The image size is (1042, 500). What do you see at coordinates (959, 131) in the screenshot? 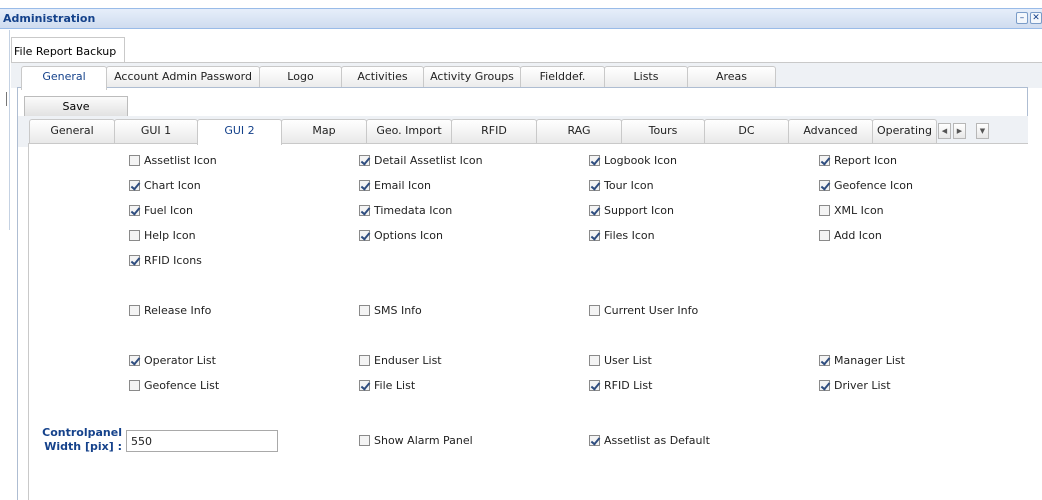
I see `scroll-right-icon: ▶` at bounding box center [959, 131].